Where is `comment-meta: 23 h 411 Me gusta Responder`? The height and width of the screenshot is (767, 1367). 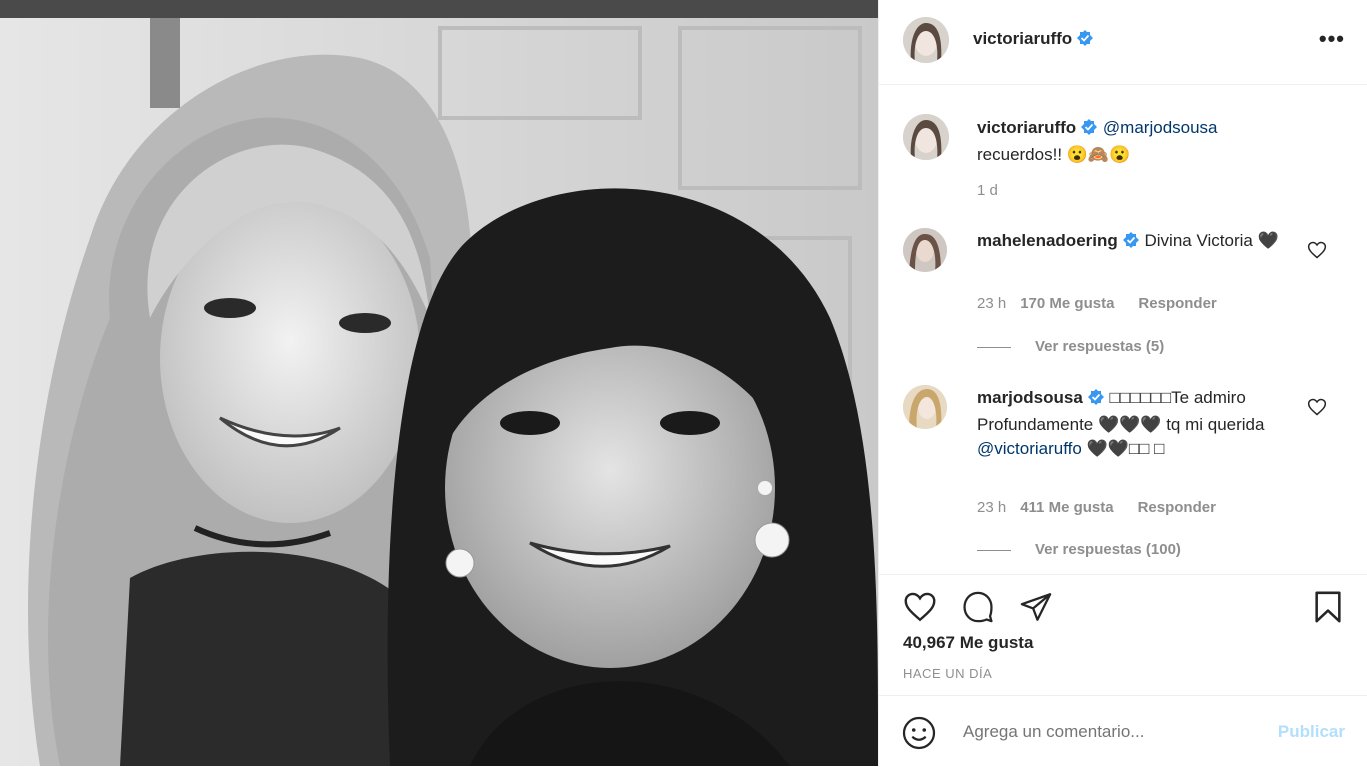
comment-meta: 23 h 411 Me gusta Responder is located at coordinates (1096, 507).